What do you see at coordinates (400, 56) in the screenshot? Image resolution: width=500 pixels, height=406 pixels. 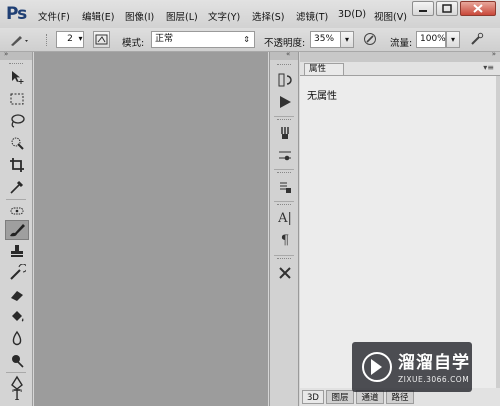 I see `properties-panel-header: »` at bounding box center [400, 56].